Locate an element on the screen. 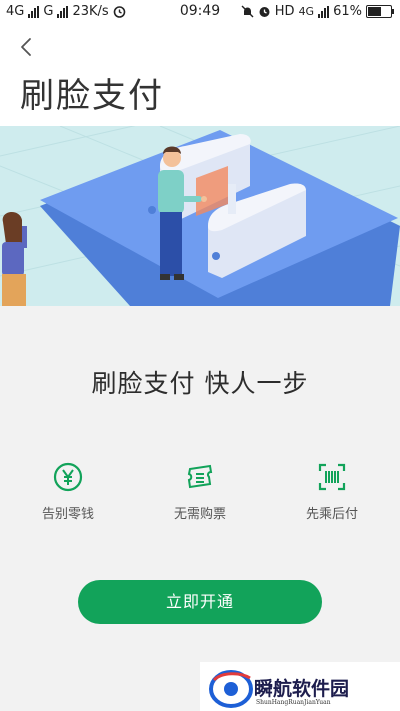 This screenshot has height=711, width=400. watermark-logo: 瞬航软件园 ShunHangRuanJianYuan is located at coordinates (300, 686).